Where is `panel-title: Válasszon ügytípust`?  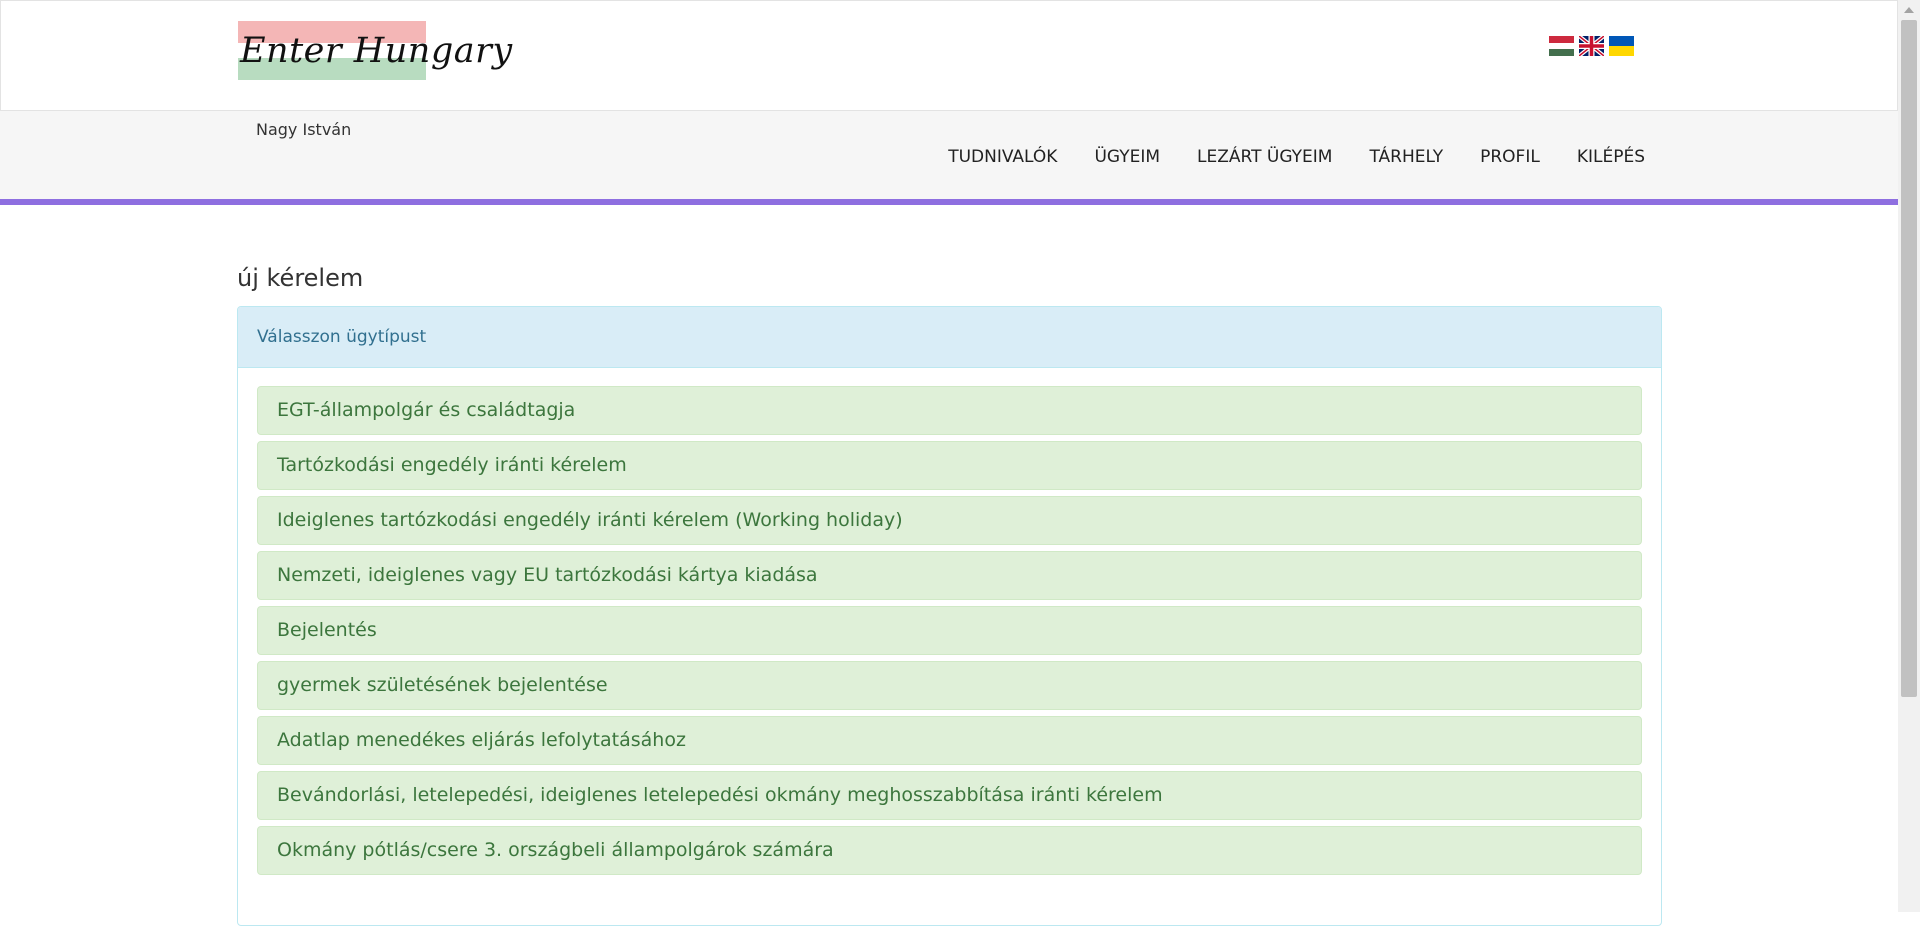
panel-title: Válasszon ügytípust is located at coordinates (342, 337).